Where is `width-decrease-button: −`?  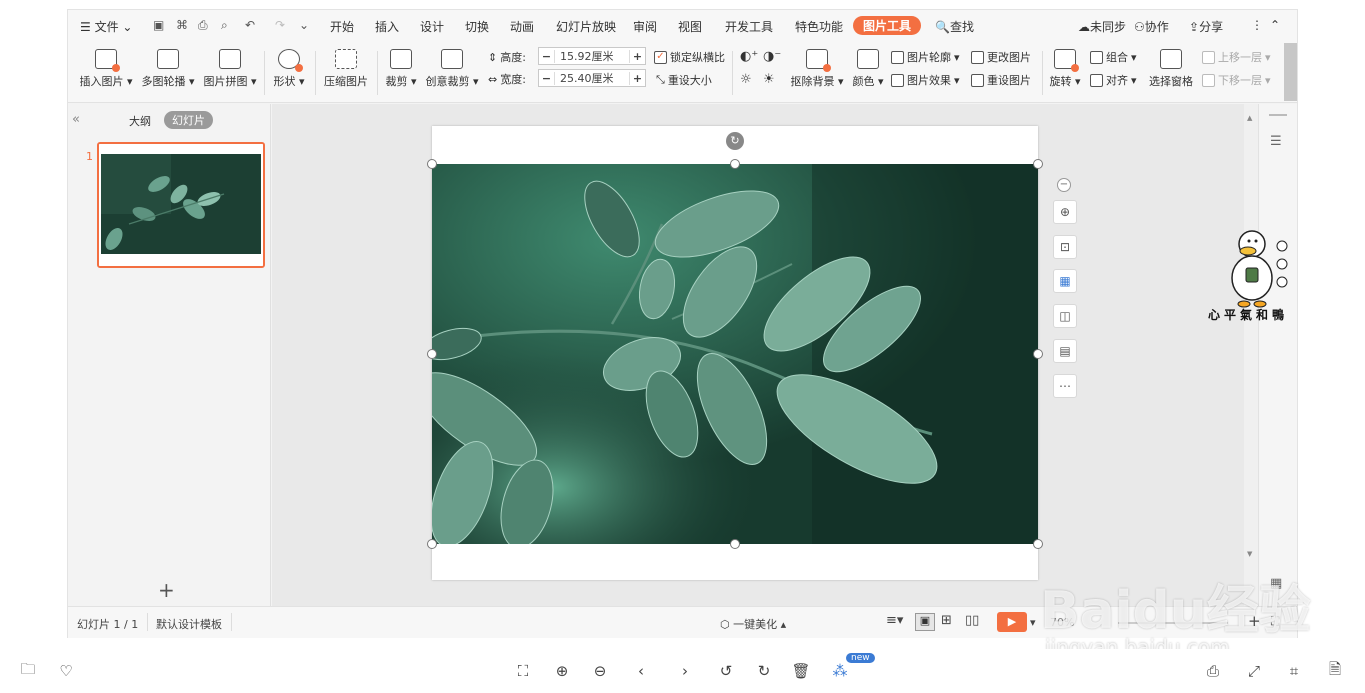 width-decrease-button: − is located at coordinates (547, 78).